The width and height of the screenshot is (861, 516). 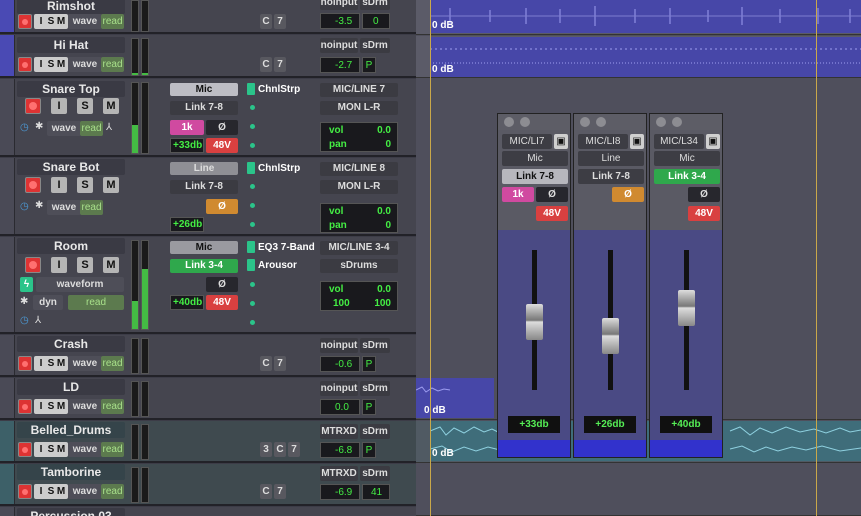 I want to click on lane-tamborine, so click(x=638, y=490).